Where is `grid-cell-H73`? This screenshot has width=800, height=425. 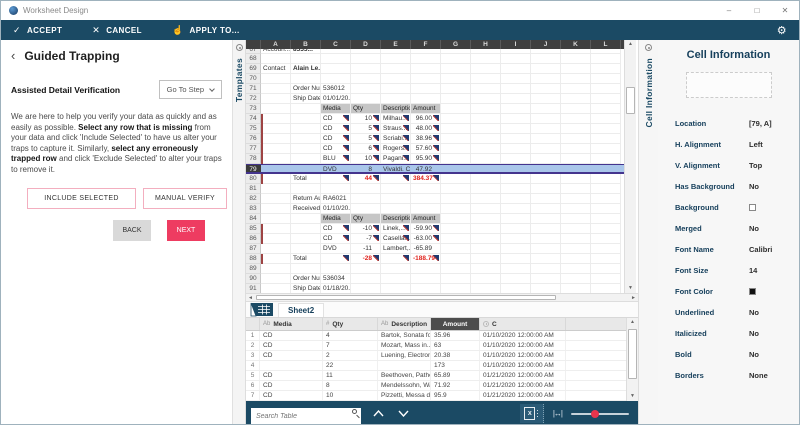 grid-cell-H73 is located at coordinates (486, 109).